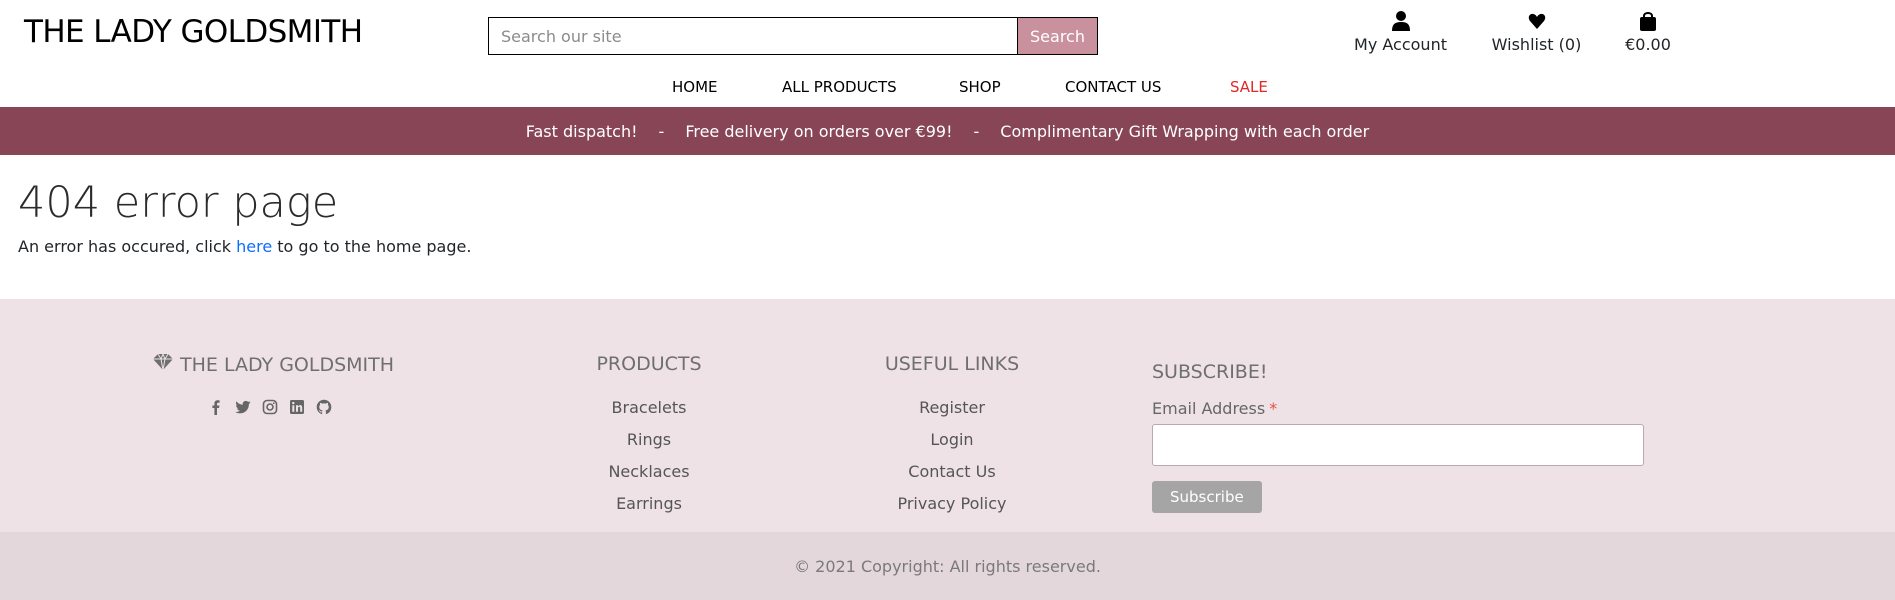 The width and height of the screenshot is (1895, 600). What do you see at coordinates (947, 566) in the screenshot?
I see `copyright: © 2021 Copyright: All rights reserved.` at bounding box center [947, 566].